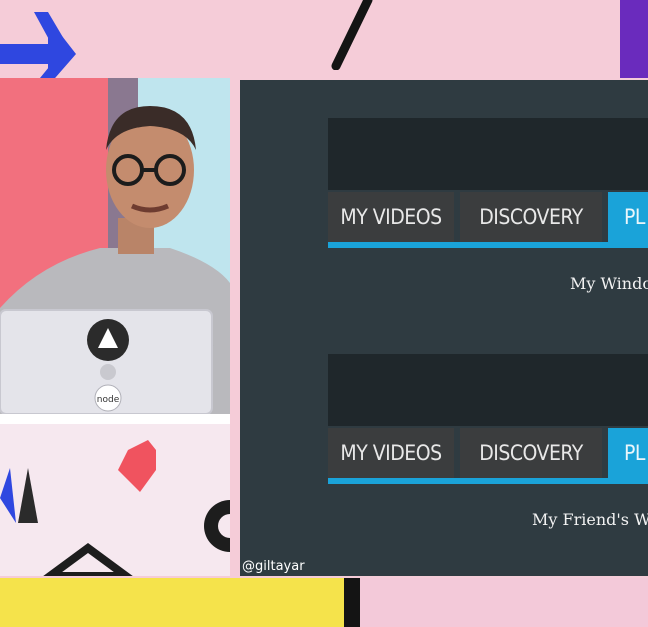 The width and height of the screenshot is (648, 627). I want to click on laptop-sticker-text: node, so click(108, 400).